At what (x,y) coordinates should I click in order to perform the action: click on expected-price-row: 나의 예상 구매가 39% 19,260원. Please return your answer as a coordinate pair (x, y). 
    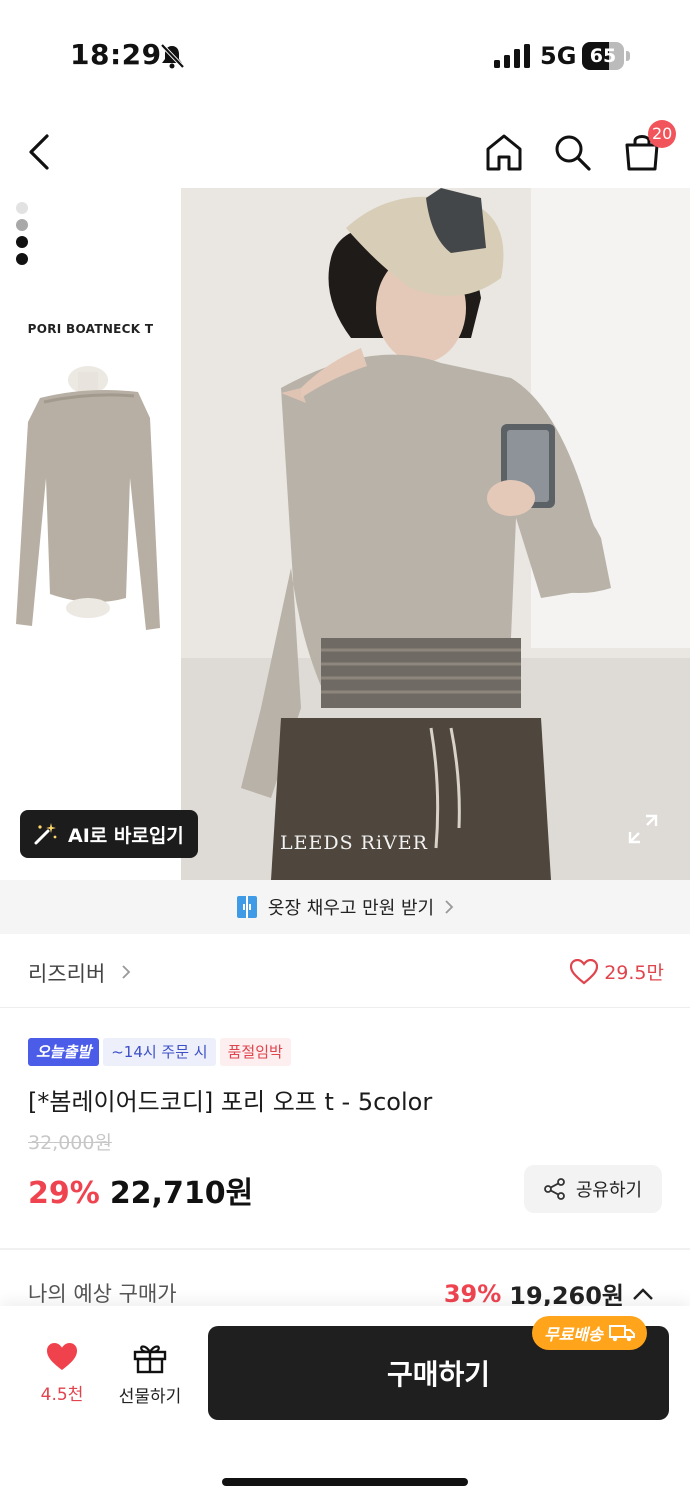
    Looking at the image, I should click on (345, 1286).